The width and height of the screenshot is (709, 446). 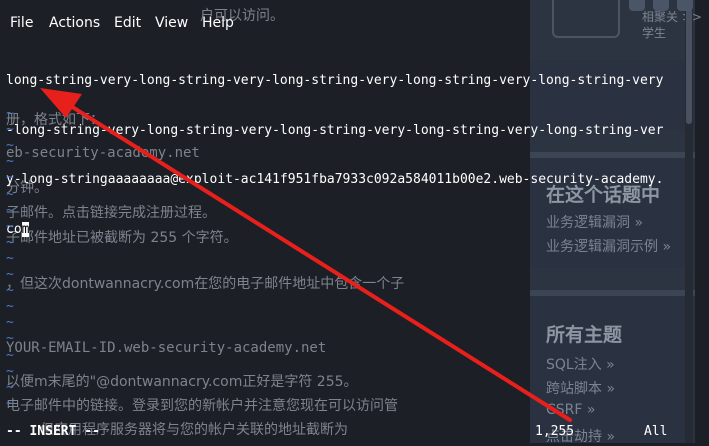 I want to click on window-controls, so click(x=667, y=6).